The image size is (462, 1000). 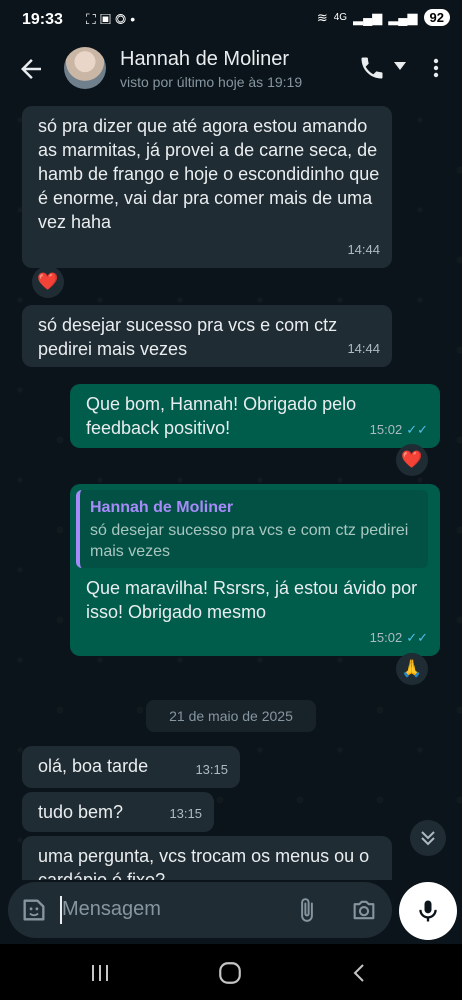 I want to click on avatar, so click(x=85, y=68).